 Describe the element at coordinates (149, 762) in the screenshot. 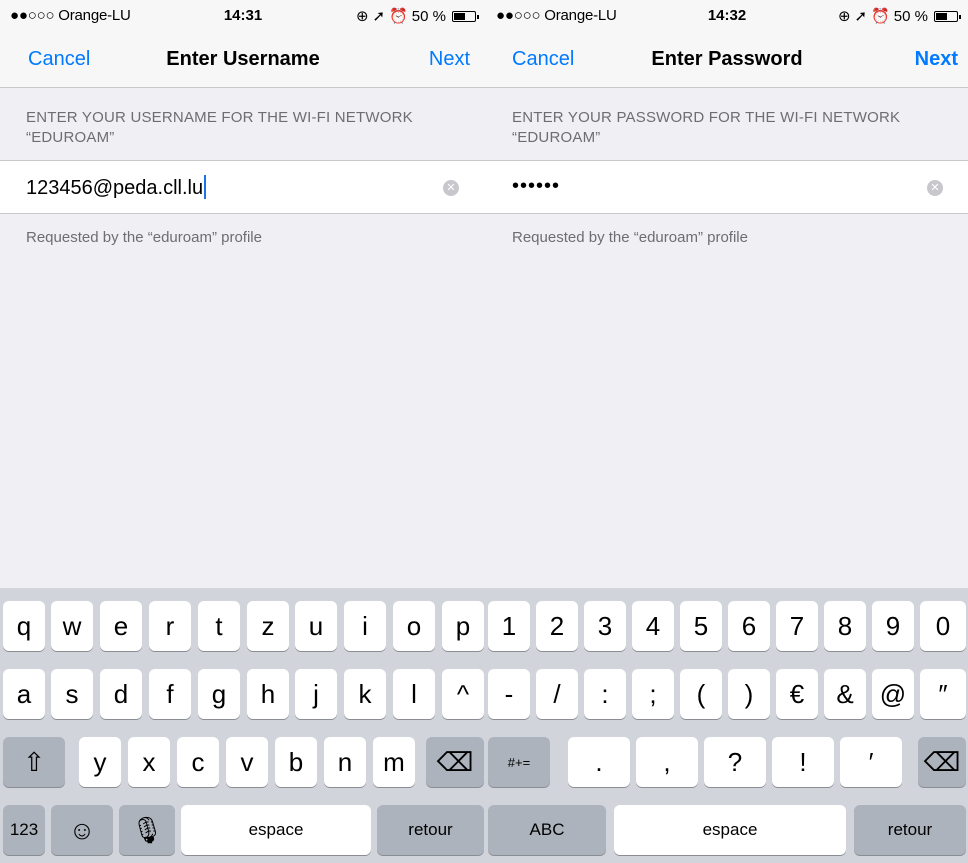

I see `key-x: x` at that location.